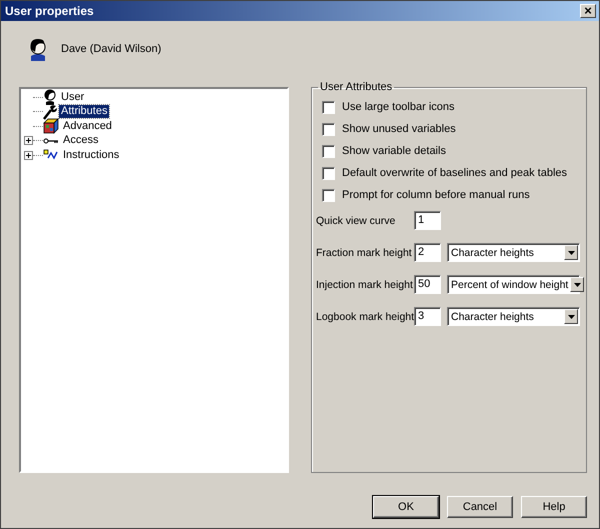 This screenshot has width=600, height=529. Describe the element at coordinates (398, 107) in the screenshot. I see `checkbox-label: Use large toolbar icons` at that location.